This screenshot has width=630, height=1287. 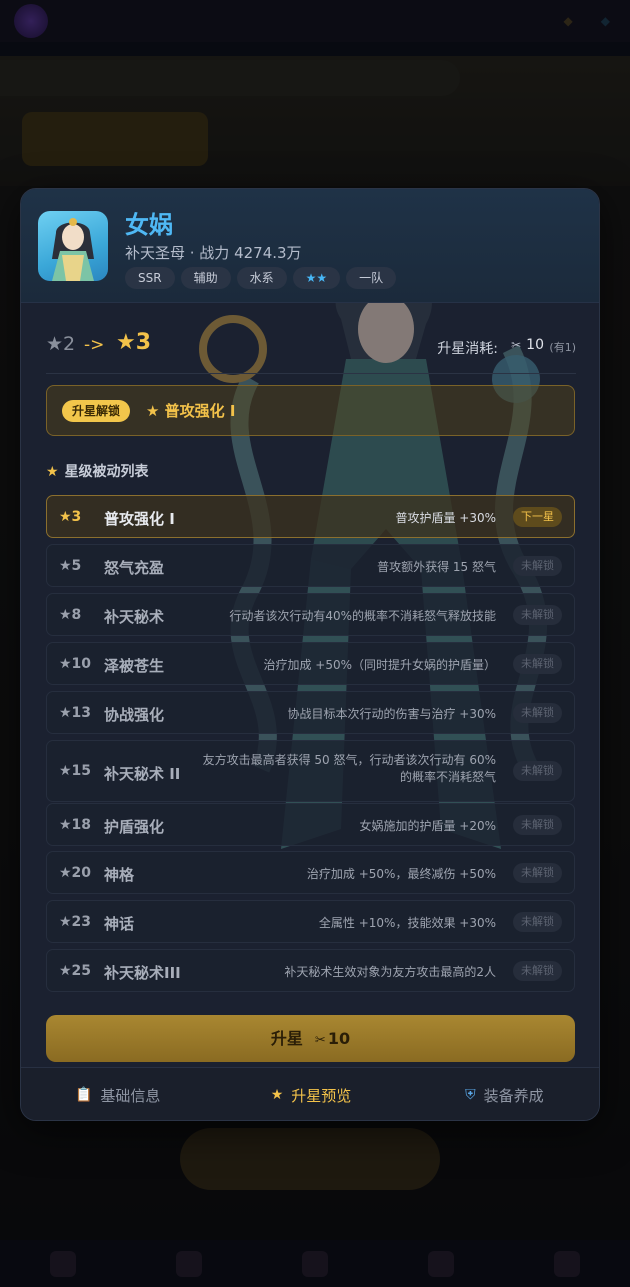 I want to click on passive-row: ★23 神话 全属性 +10%，技能效果 +30% 未解锁, so click(x=310, y=921).